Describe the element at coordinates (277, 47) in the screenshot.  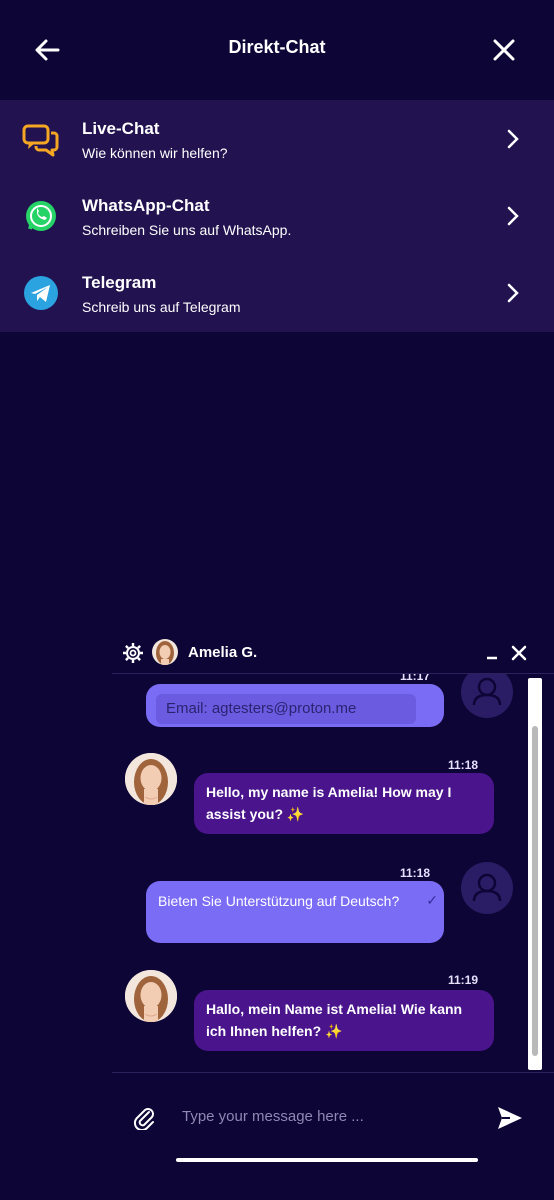
I see `page-title: Direkt-Chat` at that location.